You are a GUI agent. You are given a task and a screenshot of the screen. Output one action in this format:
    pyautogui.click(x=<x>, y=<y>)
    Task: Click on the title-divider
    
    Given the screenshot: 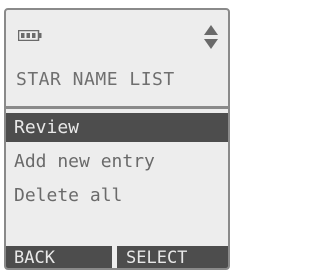 What is the action you would take?
    pyautogui.click(x=117, y=107)
    